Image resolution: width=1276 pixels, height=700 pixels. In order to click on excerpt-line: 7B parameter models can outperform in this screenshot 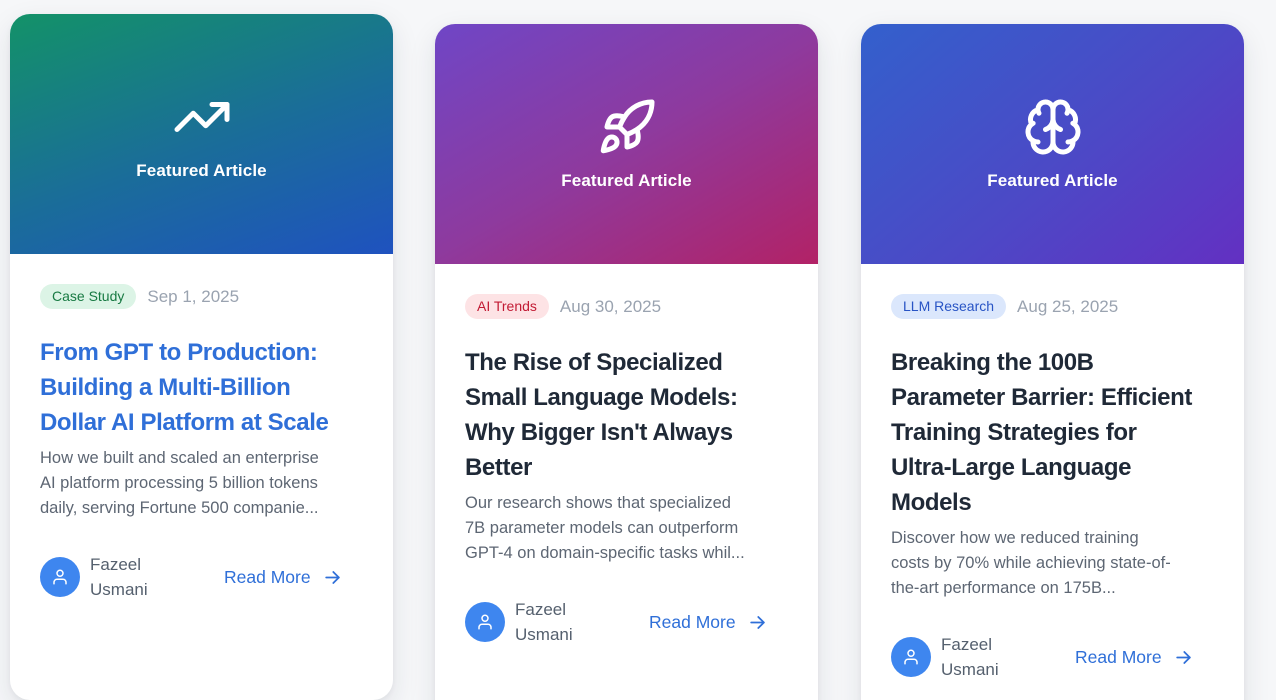, I will do `click(602, 528)`.